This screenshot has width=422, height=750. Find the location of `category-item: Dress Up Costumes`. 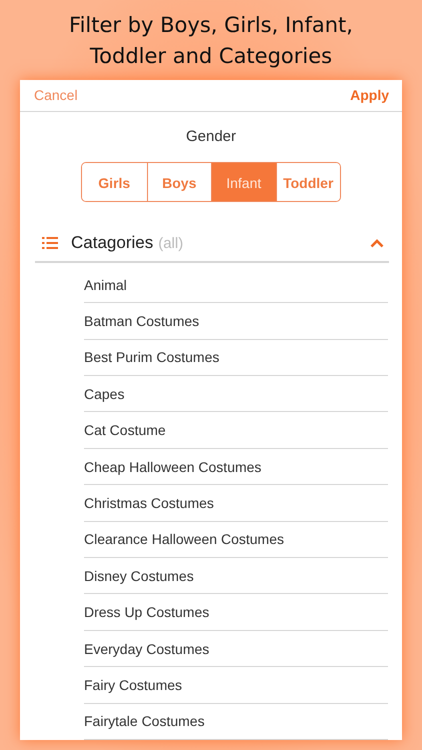

category-item: Dress Up Costumes is located at coordinates (147, 612).